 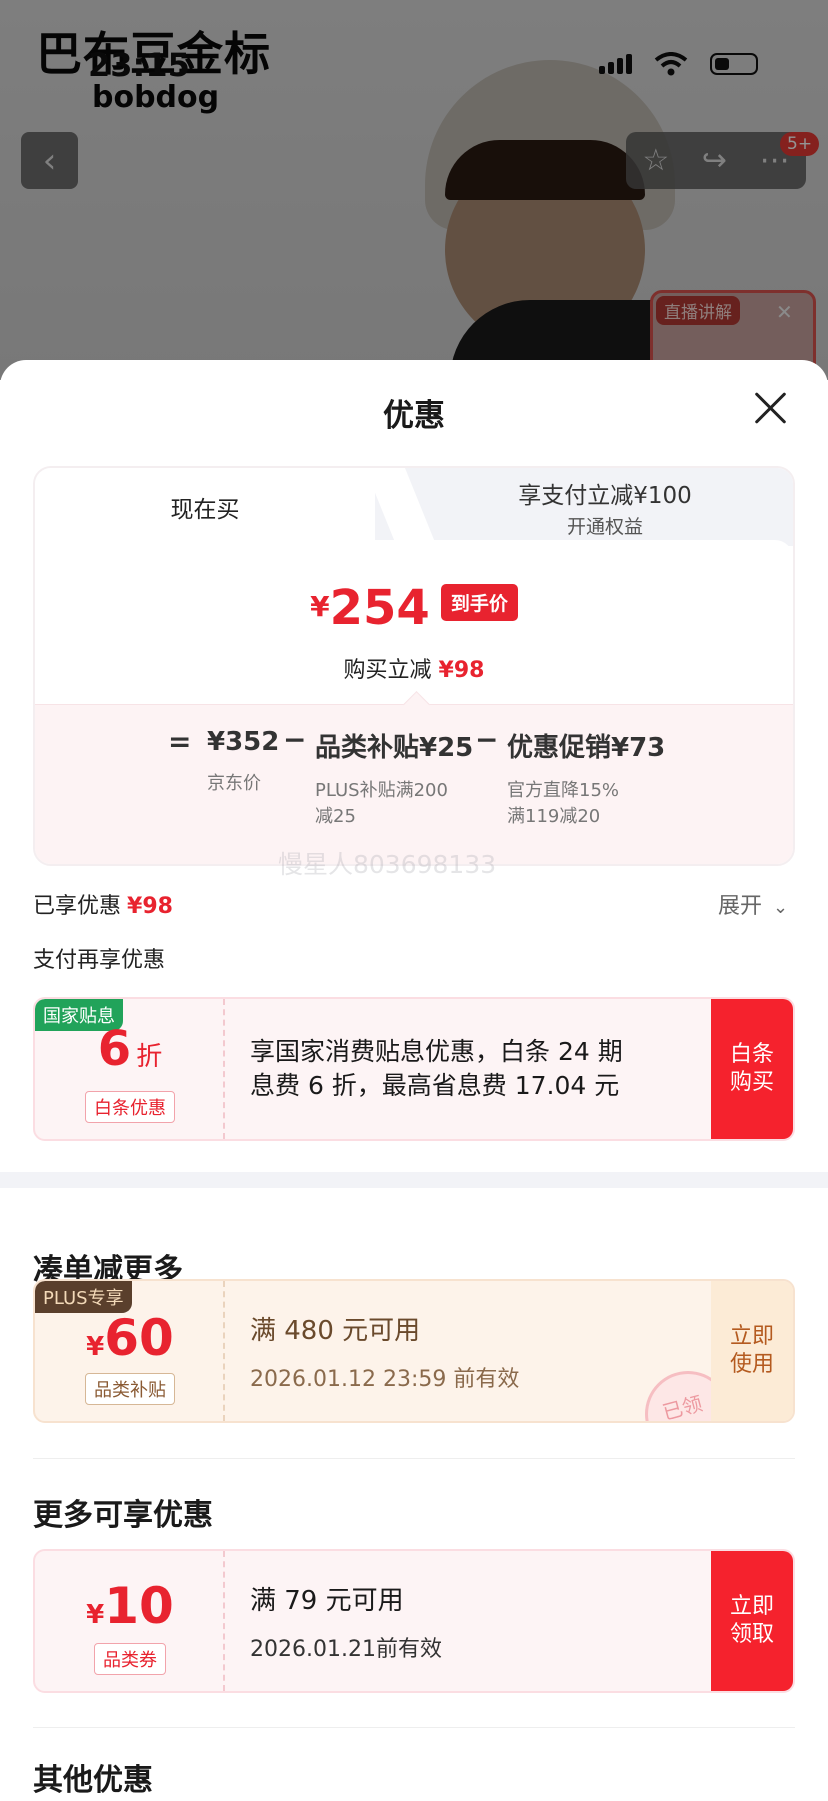 I want to click on promotion-note-2: 满119减20, so click(x=554, y=816).